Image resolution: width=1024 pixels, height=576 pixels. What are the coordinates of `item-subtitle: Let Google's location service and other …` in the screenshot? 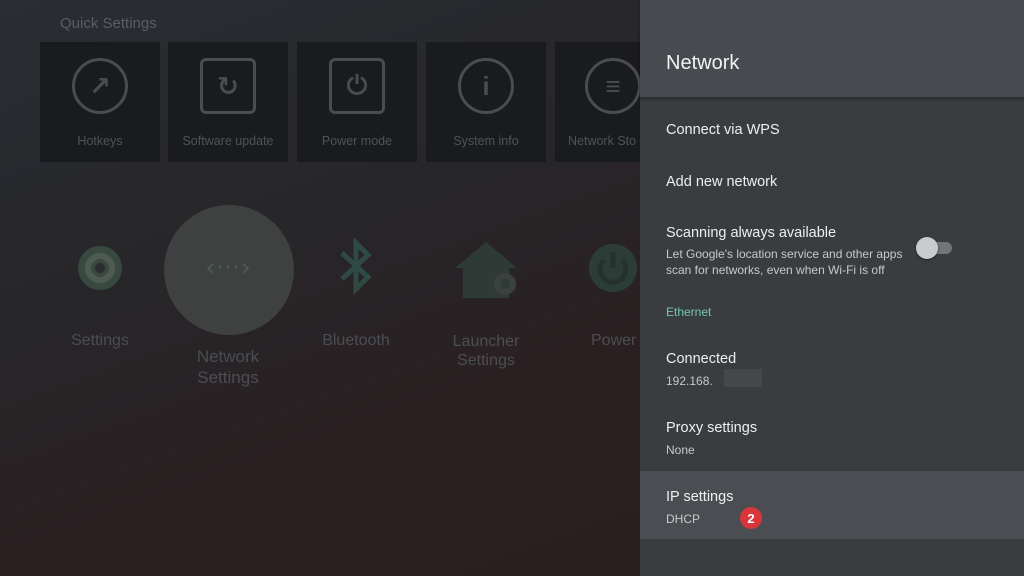 It's located at (784, 262).